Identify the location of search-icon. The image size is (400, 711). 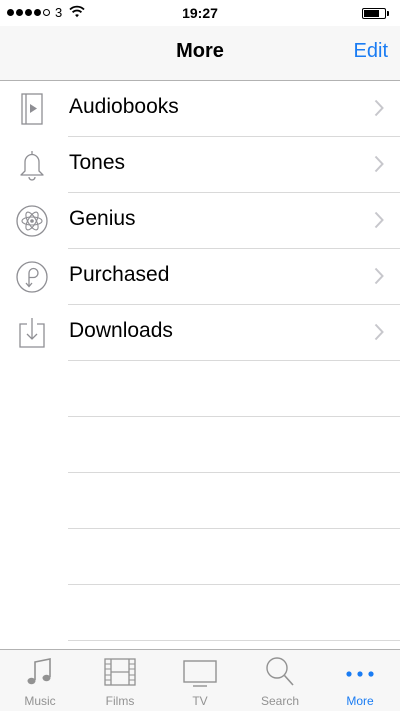
(280, 671).